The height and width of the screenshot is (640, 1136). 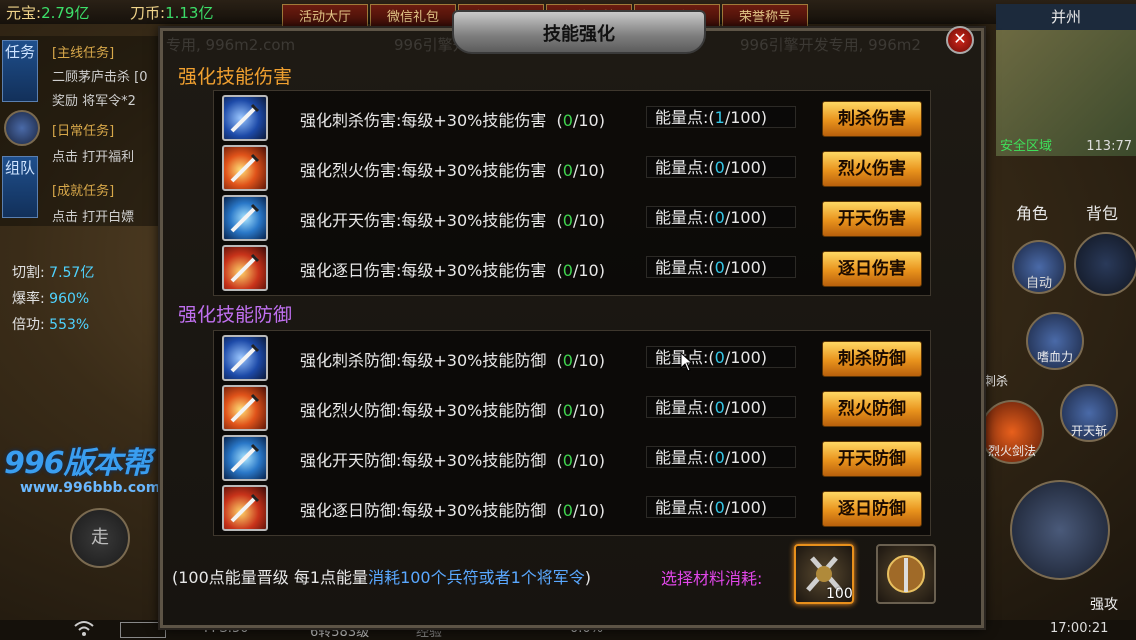 I want to click on defense-description: 强化烈火防御:每级+30%技能防御 (0/10), so click(x=452, y=410).